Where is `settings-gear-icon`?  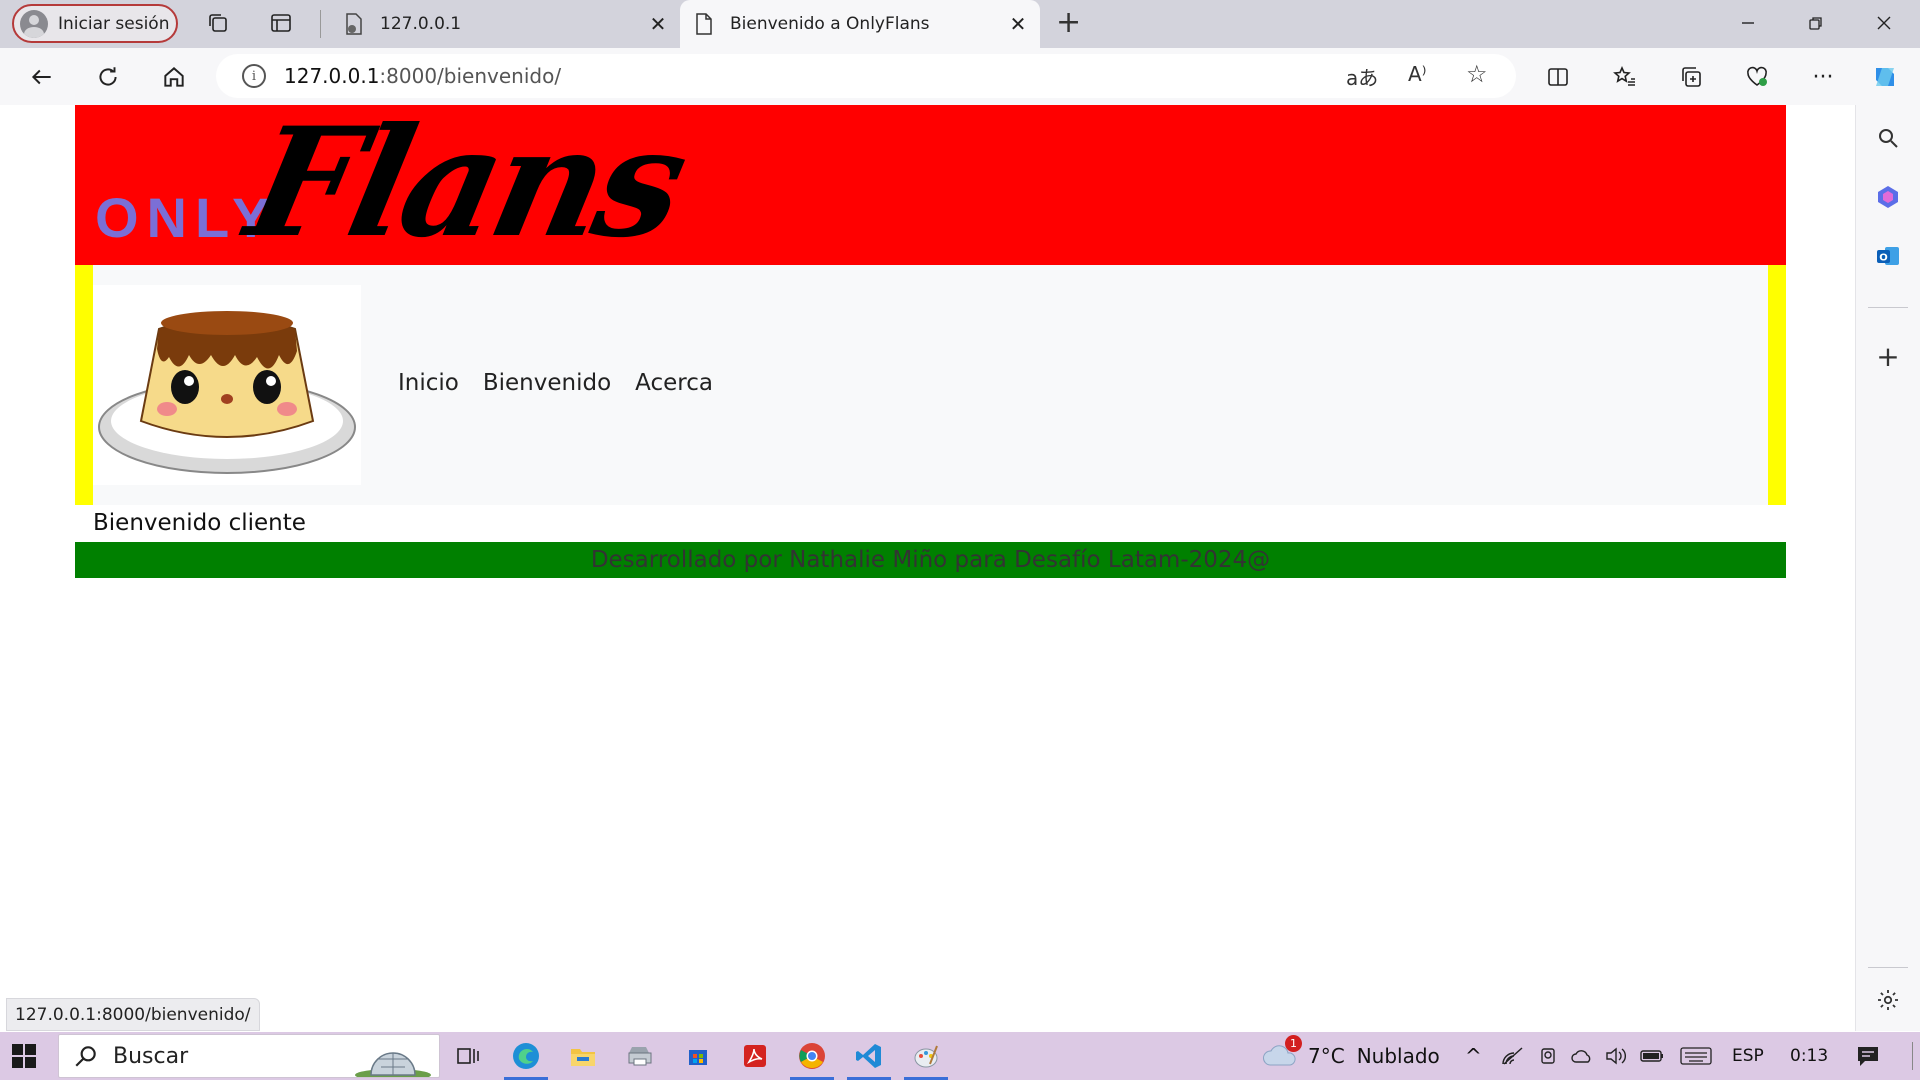
settings-gear-icon is located at coordinates (1888, 1000).